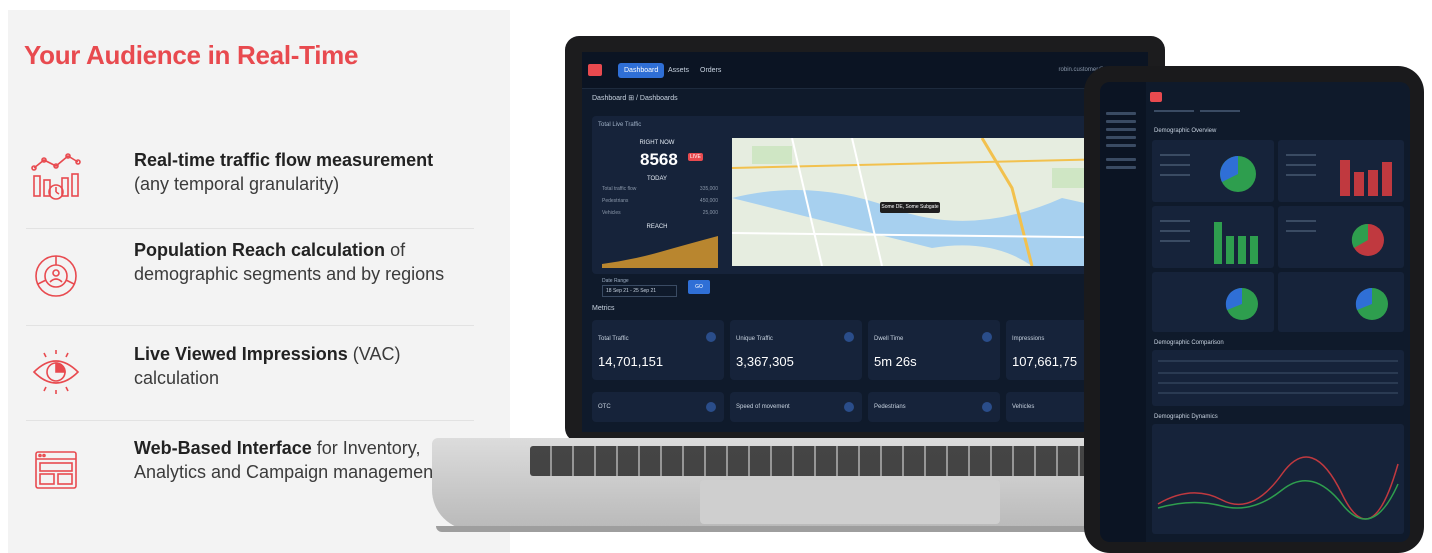 The height and width of the screenshot is (553, 1432). What do you see at coordinates (1131, 312) in the screenshot?
I see `tablet-sidebar` at bounding box center [1131, 312].